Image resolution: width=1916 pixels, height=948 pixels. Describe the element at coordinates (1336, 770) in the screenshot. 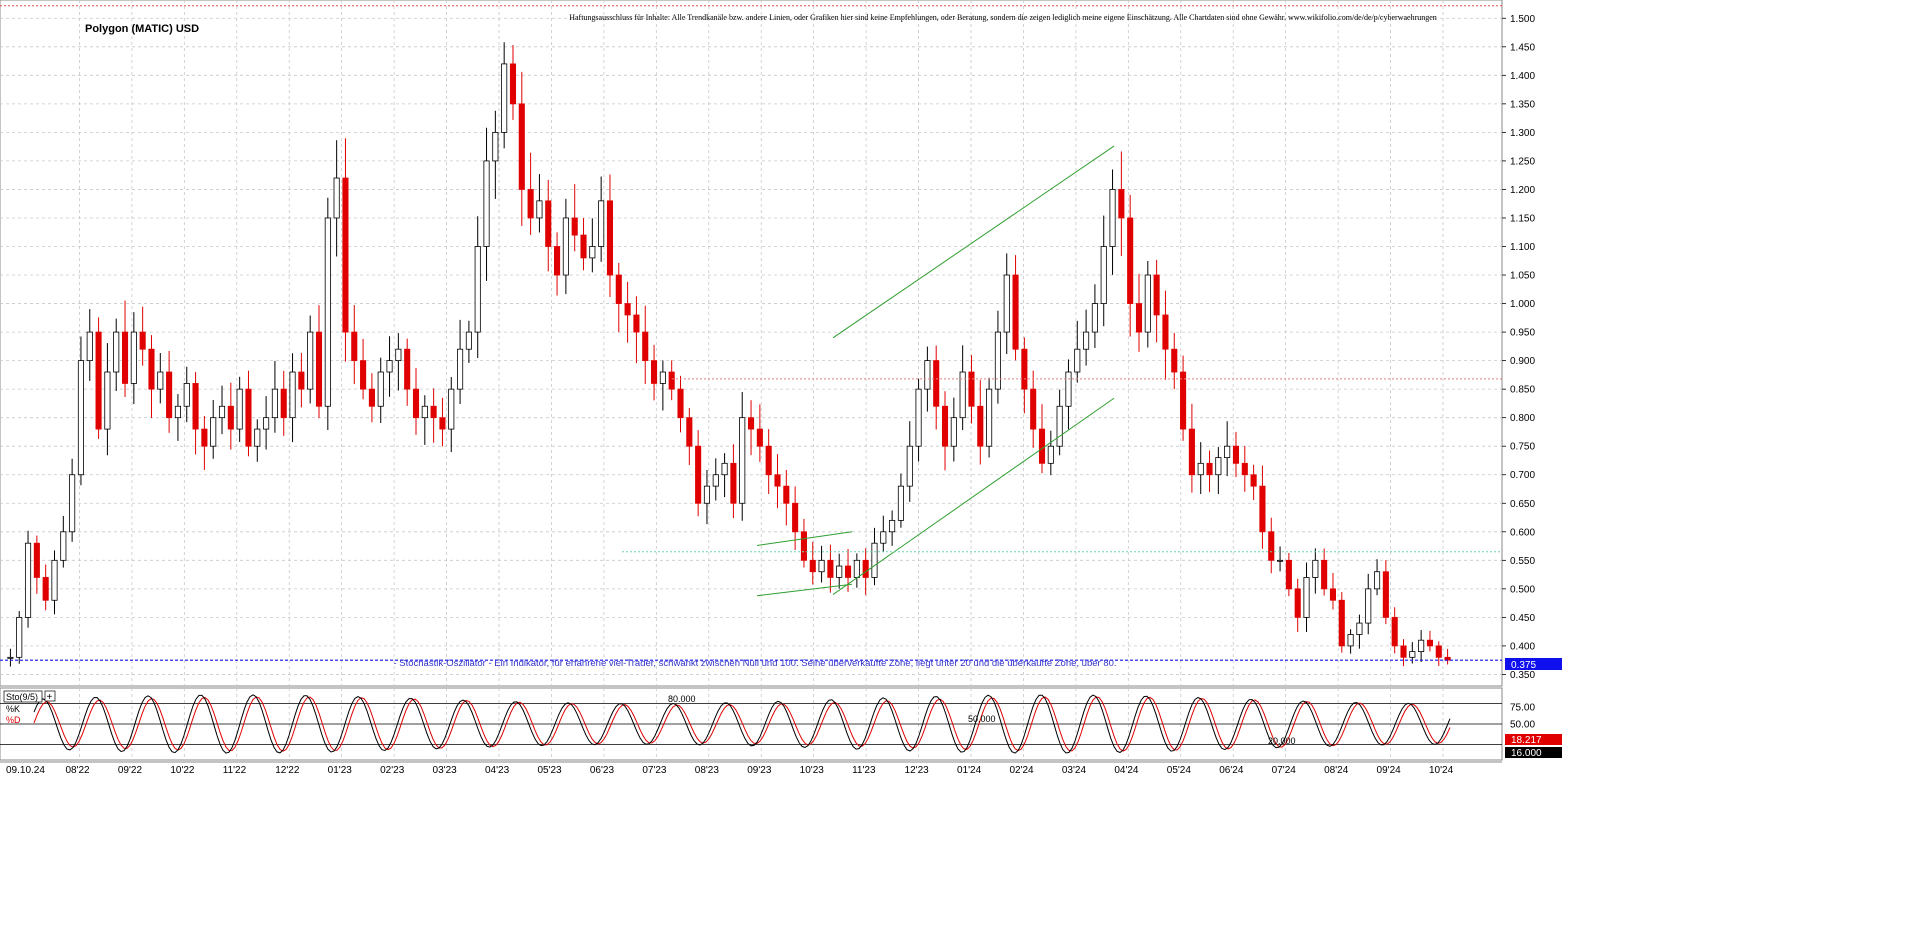

I see `x-tick-label: 08'24` at that location.